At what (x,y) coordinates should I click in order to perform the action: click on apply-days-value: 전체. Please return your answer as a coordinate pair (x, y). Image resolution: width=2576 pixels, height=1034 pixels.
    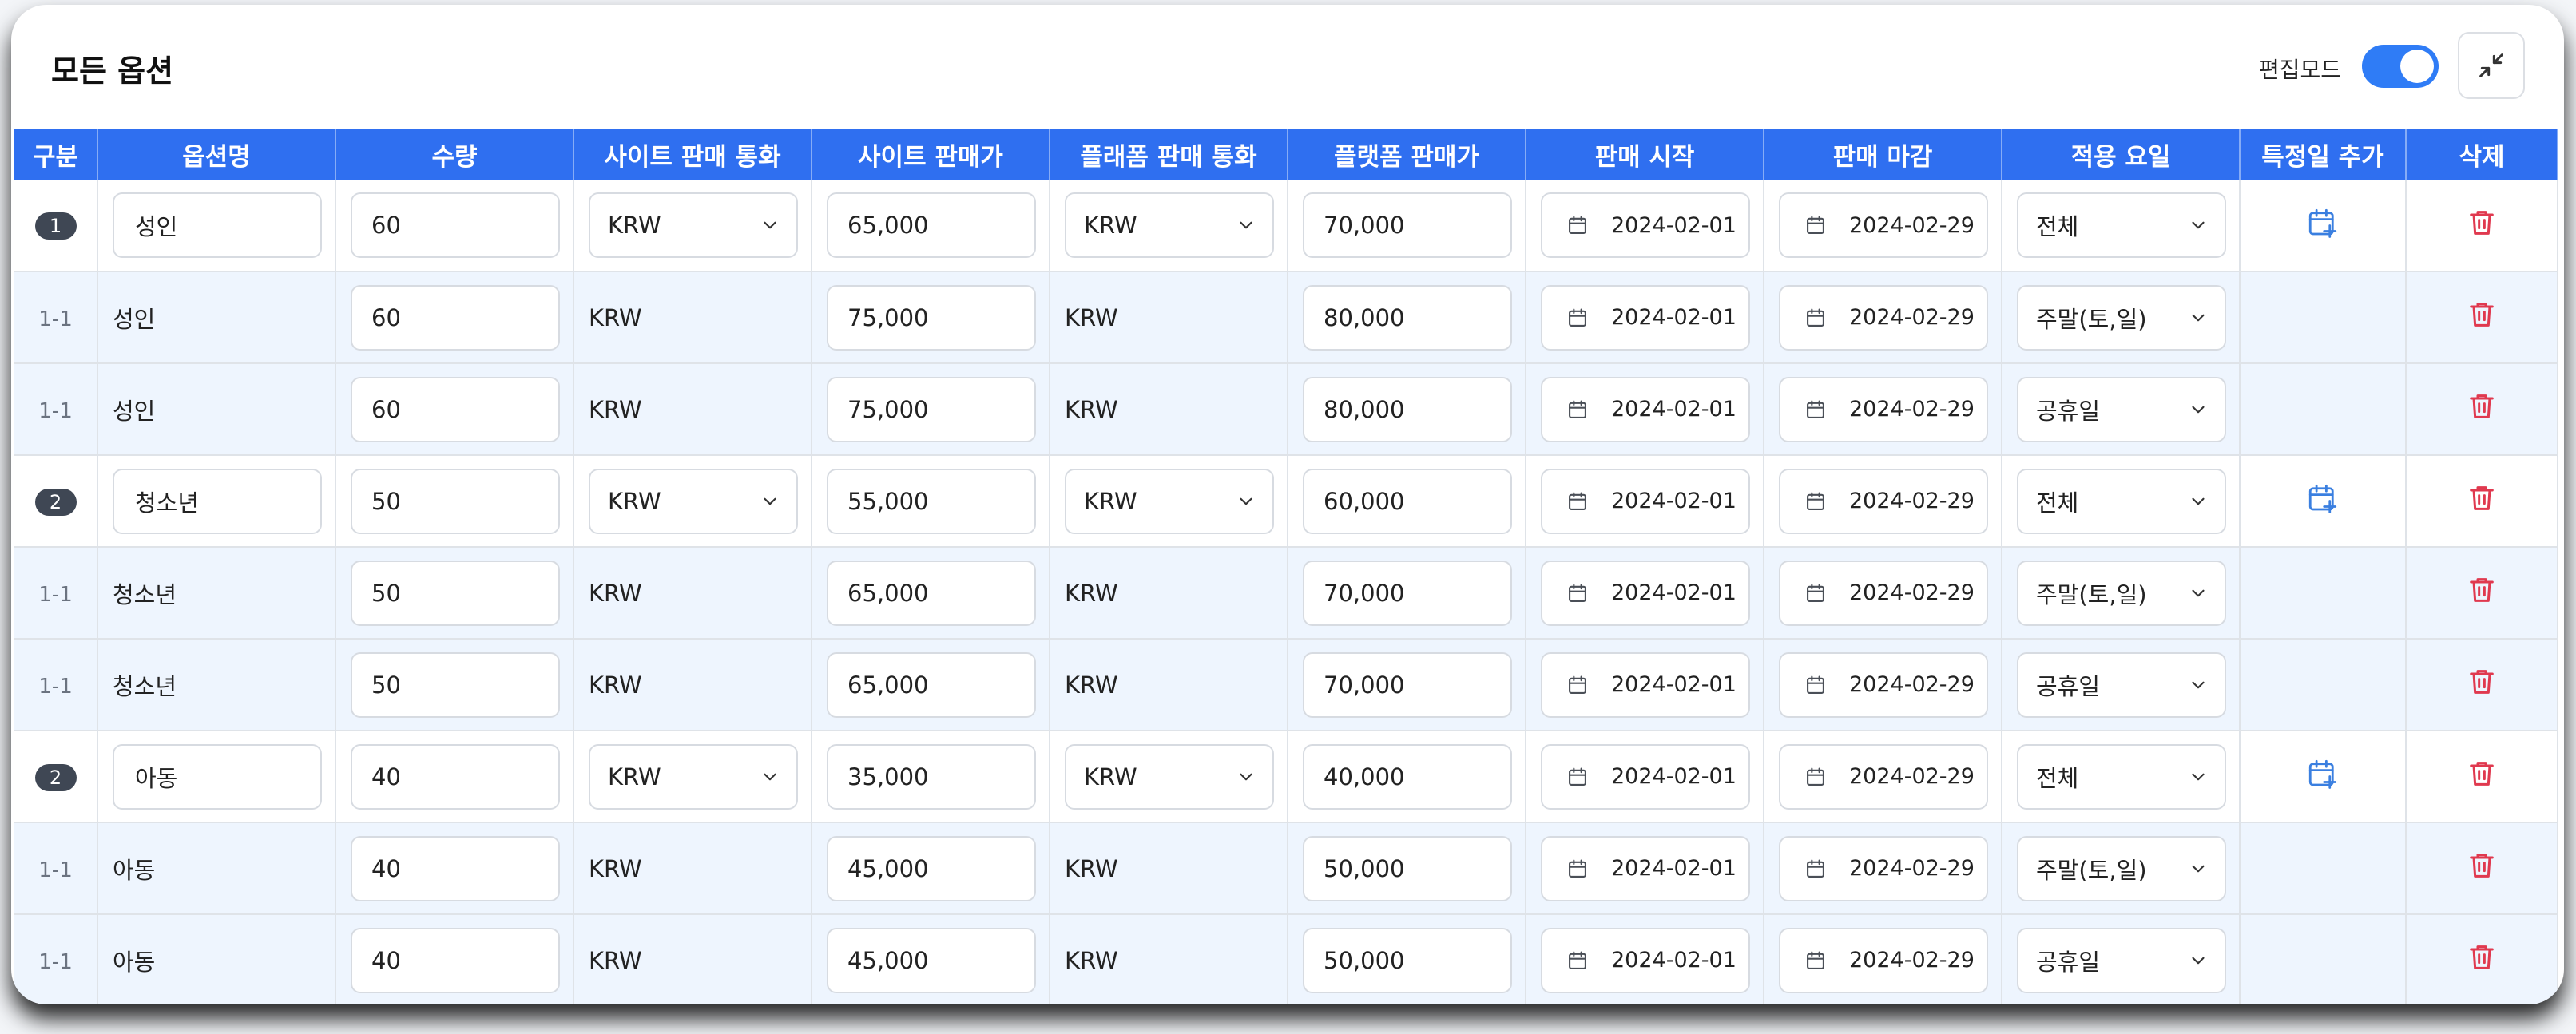
    Looking at the image, I should click on (2057, 778).